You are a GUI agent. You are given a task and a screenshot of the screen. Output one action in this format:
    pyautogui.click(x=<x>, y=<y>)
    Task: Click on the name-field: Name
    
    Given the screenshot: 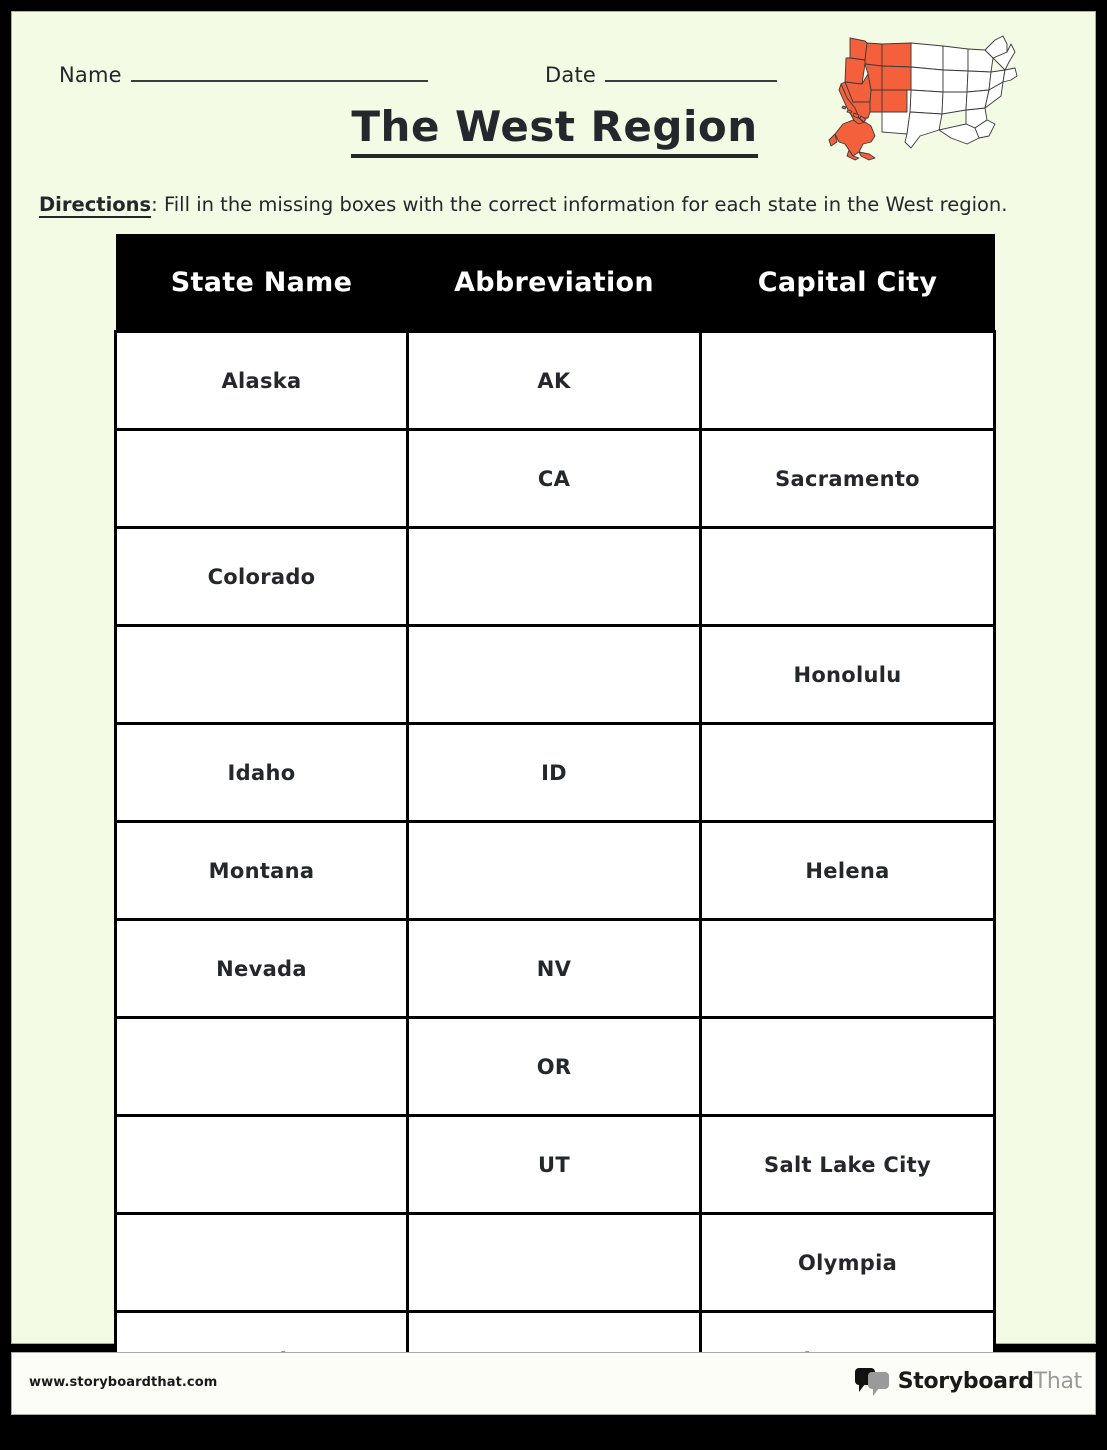 What is the action you would take?
    pyautogui.click(x=243, y=73)
    